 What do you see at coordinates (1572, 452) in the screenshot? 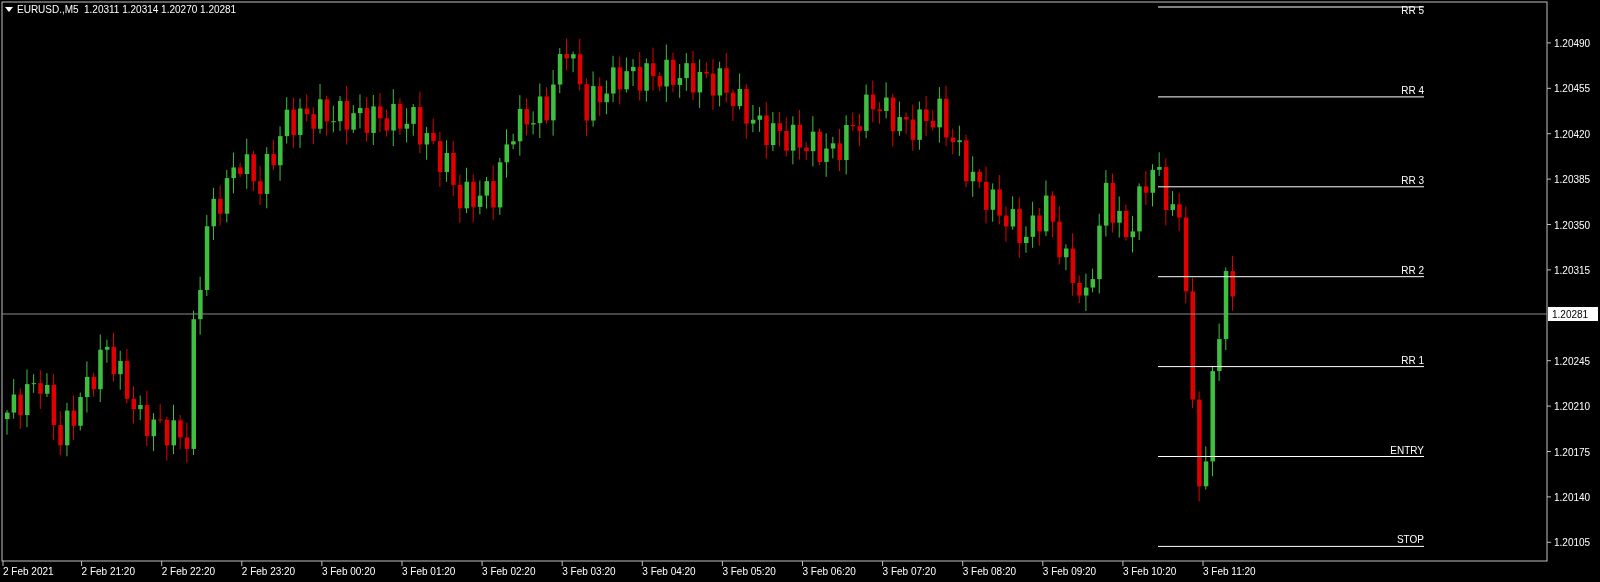
I see `price-tick-label: 1.20175` at bounding box center [1572, 452].